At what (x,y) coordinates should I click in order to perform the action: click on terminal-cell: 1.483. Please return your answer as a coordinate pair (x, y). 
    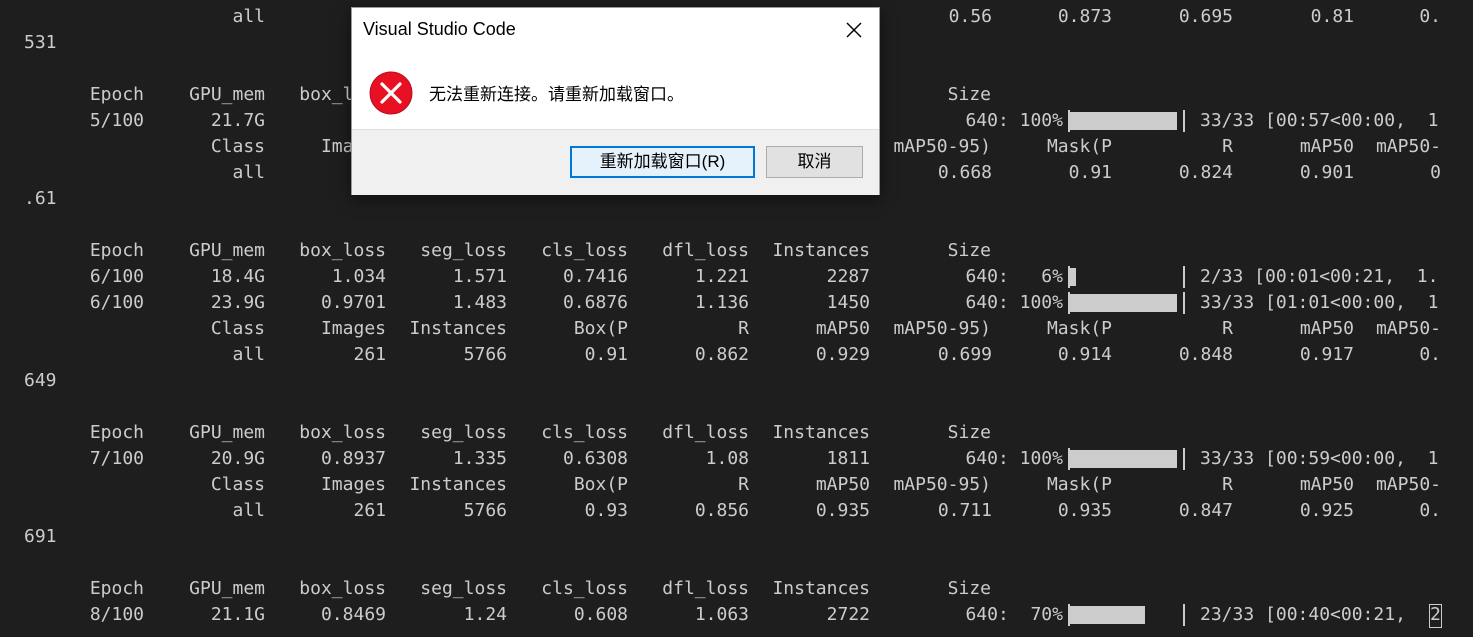
    Looking at the image, I should click on (479, 302).